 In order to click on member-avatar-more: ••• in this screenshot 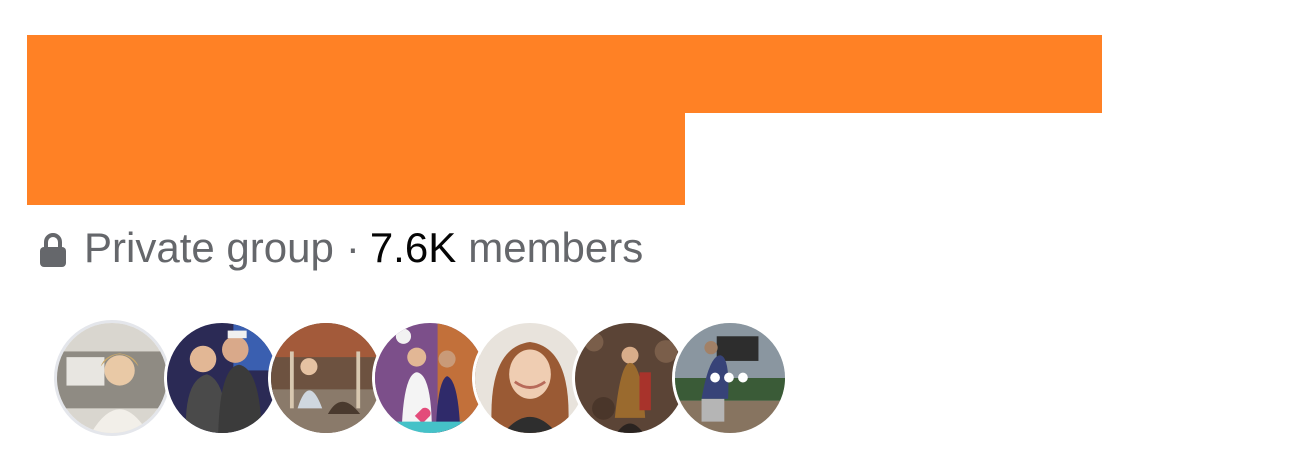, I will do `click(730, 378)`.